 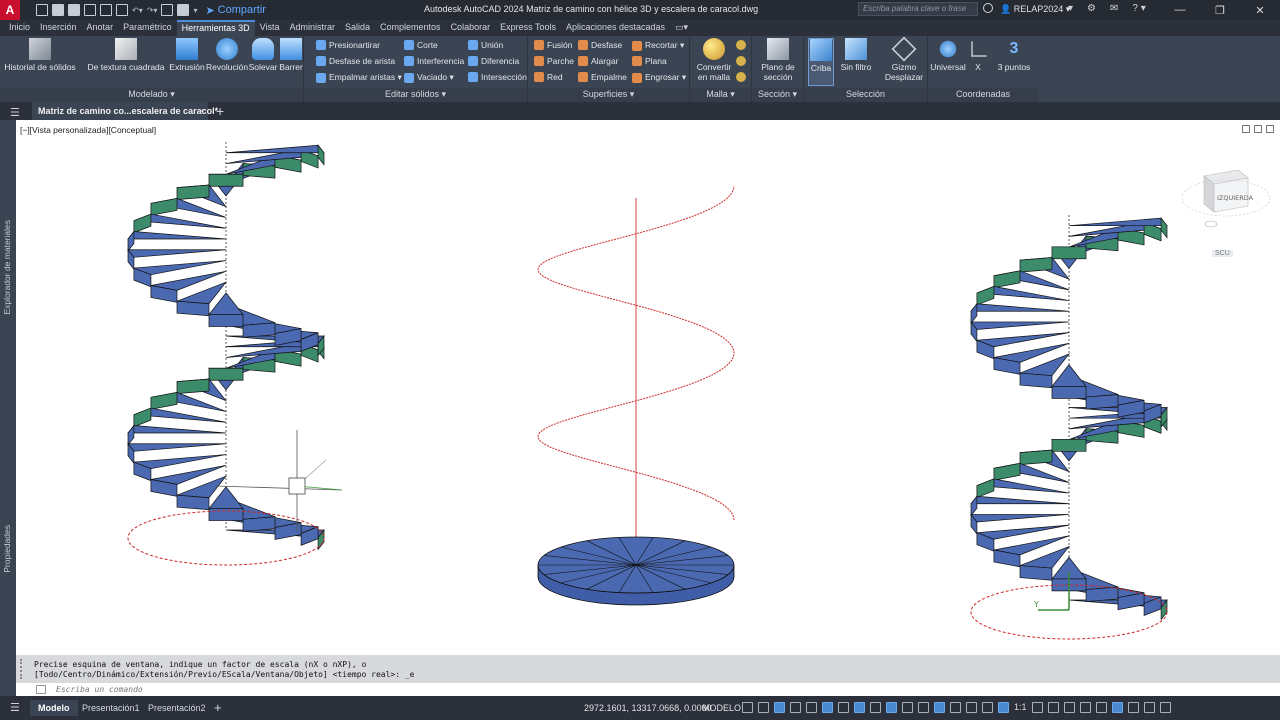 I want to click on step-disc, so click(x=636, y=571).